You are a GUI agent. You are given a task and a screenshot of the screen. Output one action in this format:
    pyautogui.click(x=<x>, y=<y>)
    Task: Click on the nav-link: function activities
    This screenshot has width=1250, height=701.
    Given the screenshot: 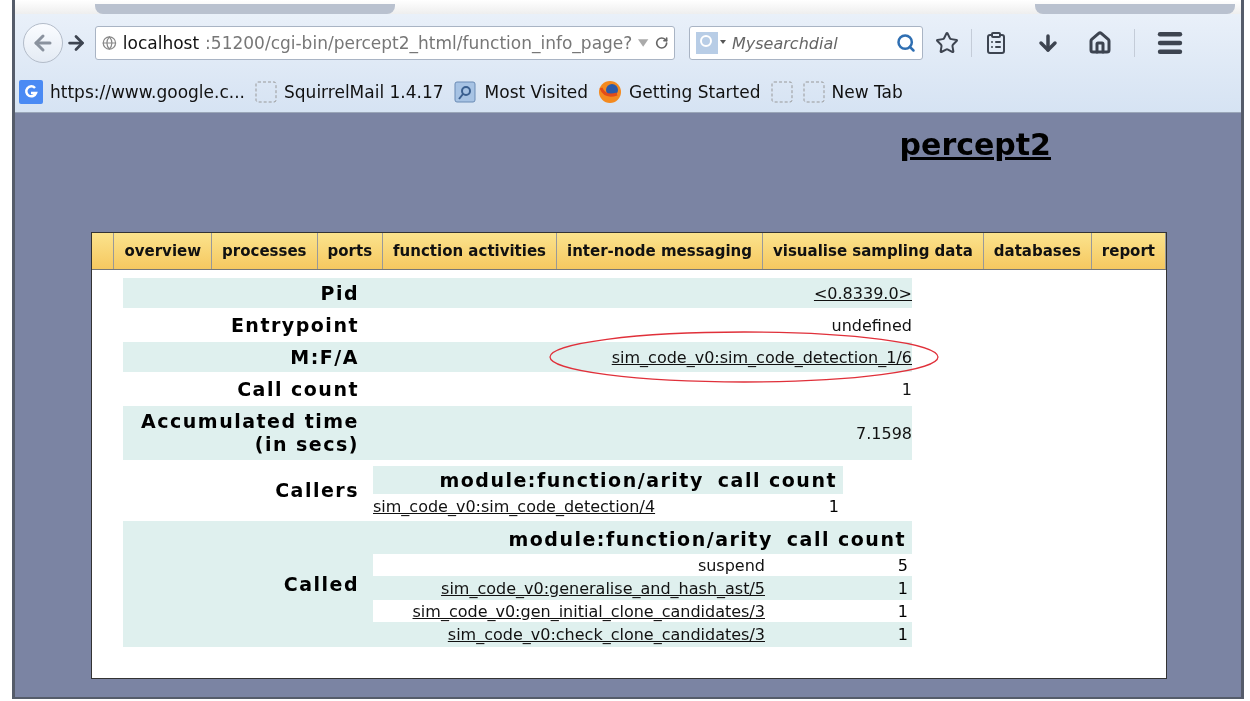 What is the action you would take?
    pyautogui.click(x=470, y=251)
    